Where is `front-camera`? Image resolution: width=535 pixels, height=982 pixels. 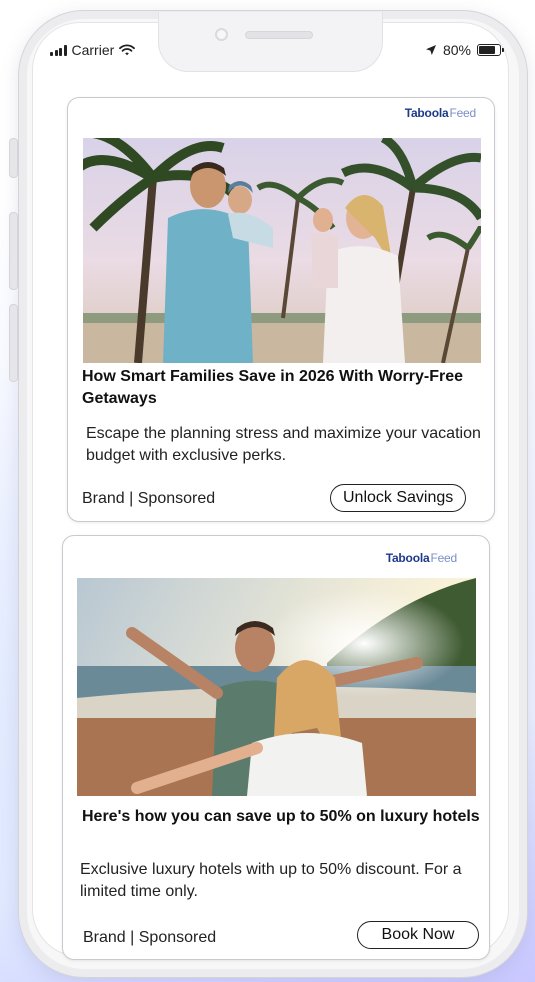
front-camera is located at coordinates (221, 34).